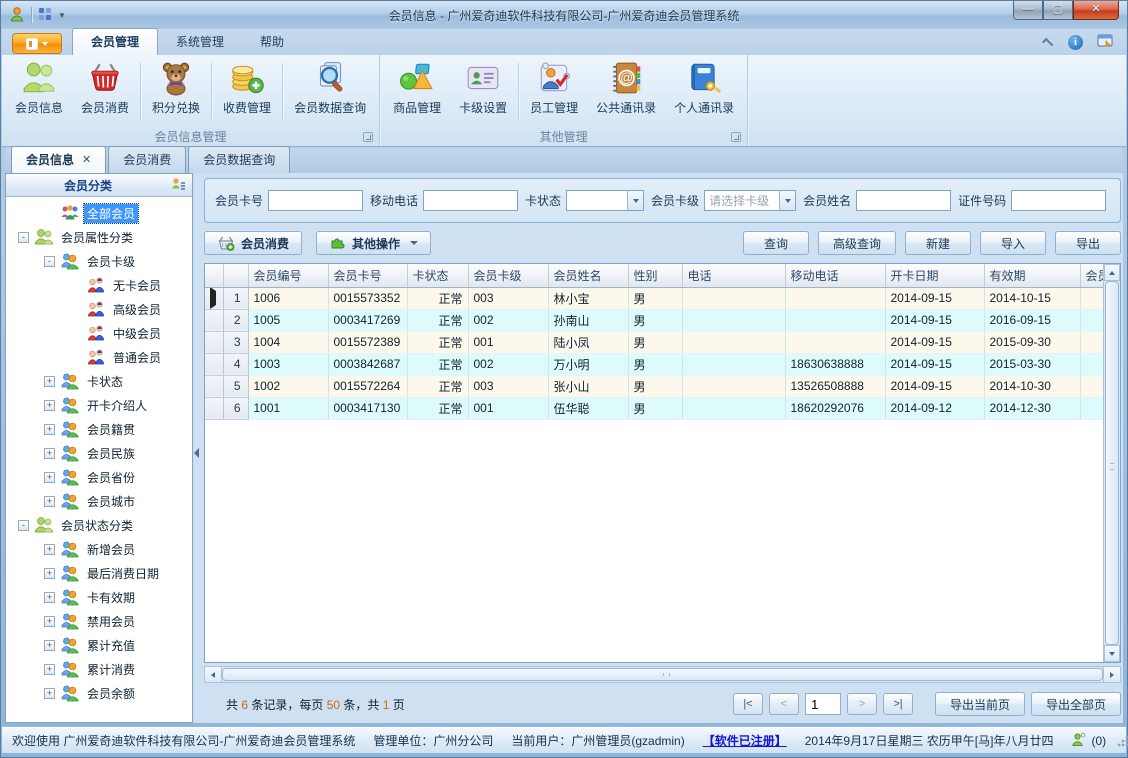 The image size is (1128, 758). What do you see at coordinates (1122, 740) in the screenshot?
I see `resize-grip` at bounding box center [1122, 740].